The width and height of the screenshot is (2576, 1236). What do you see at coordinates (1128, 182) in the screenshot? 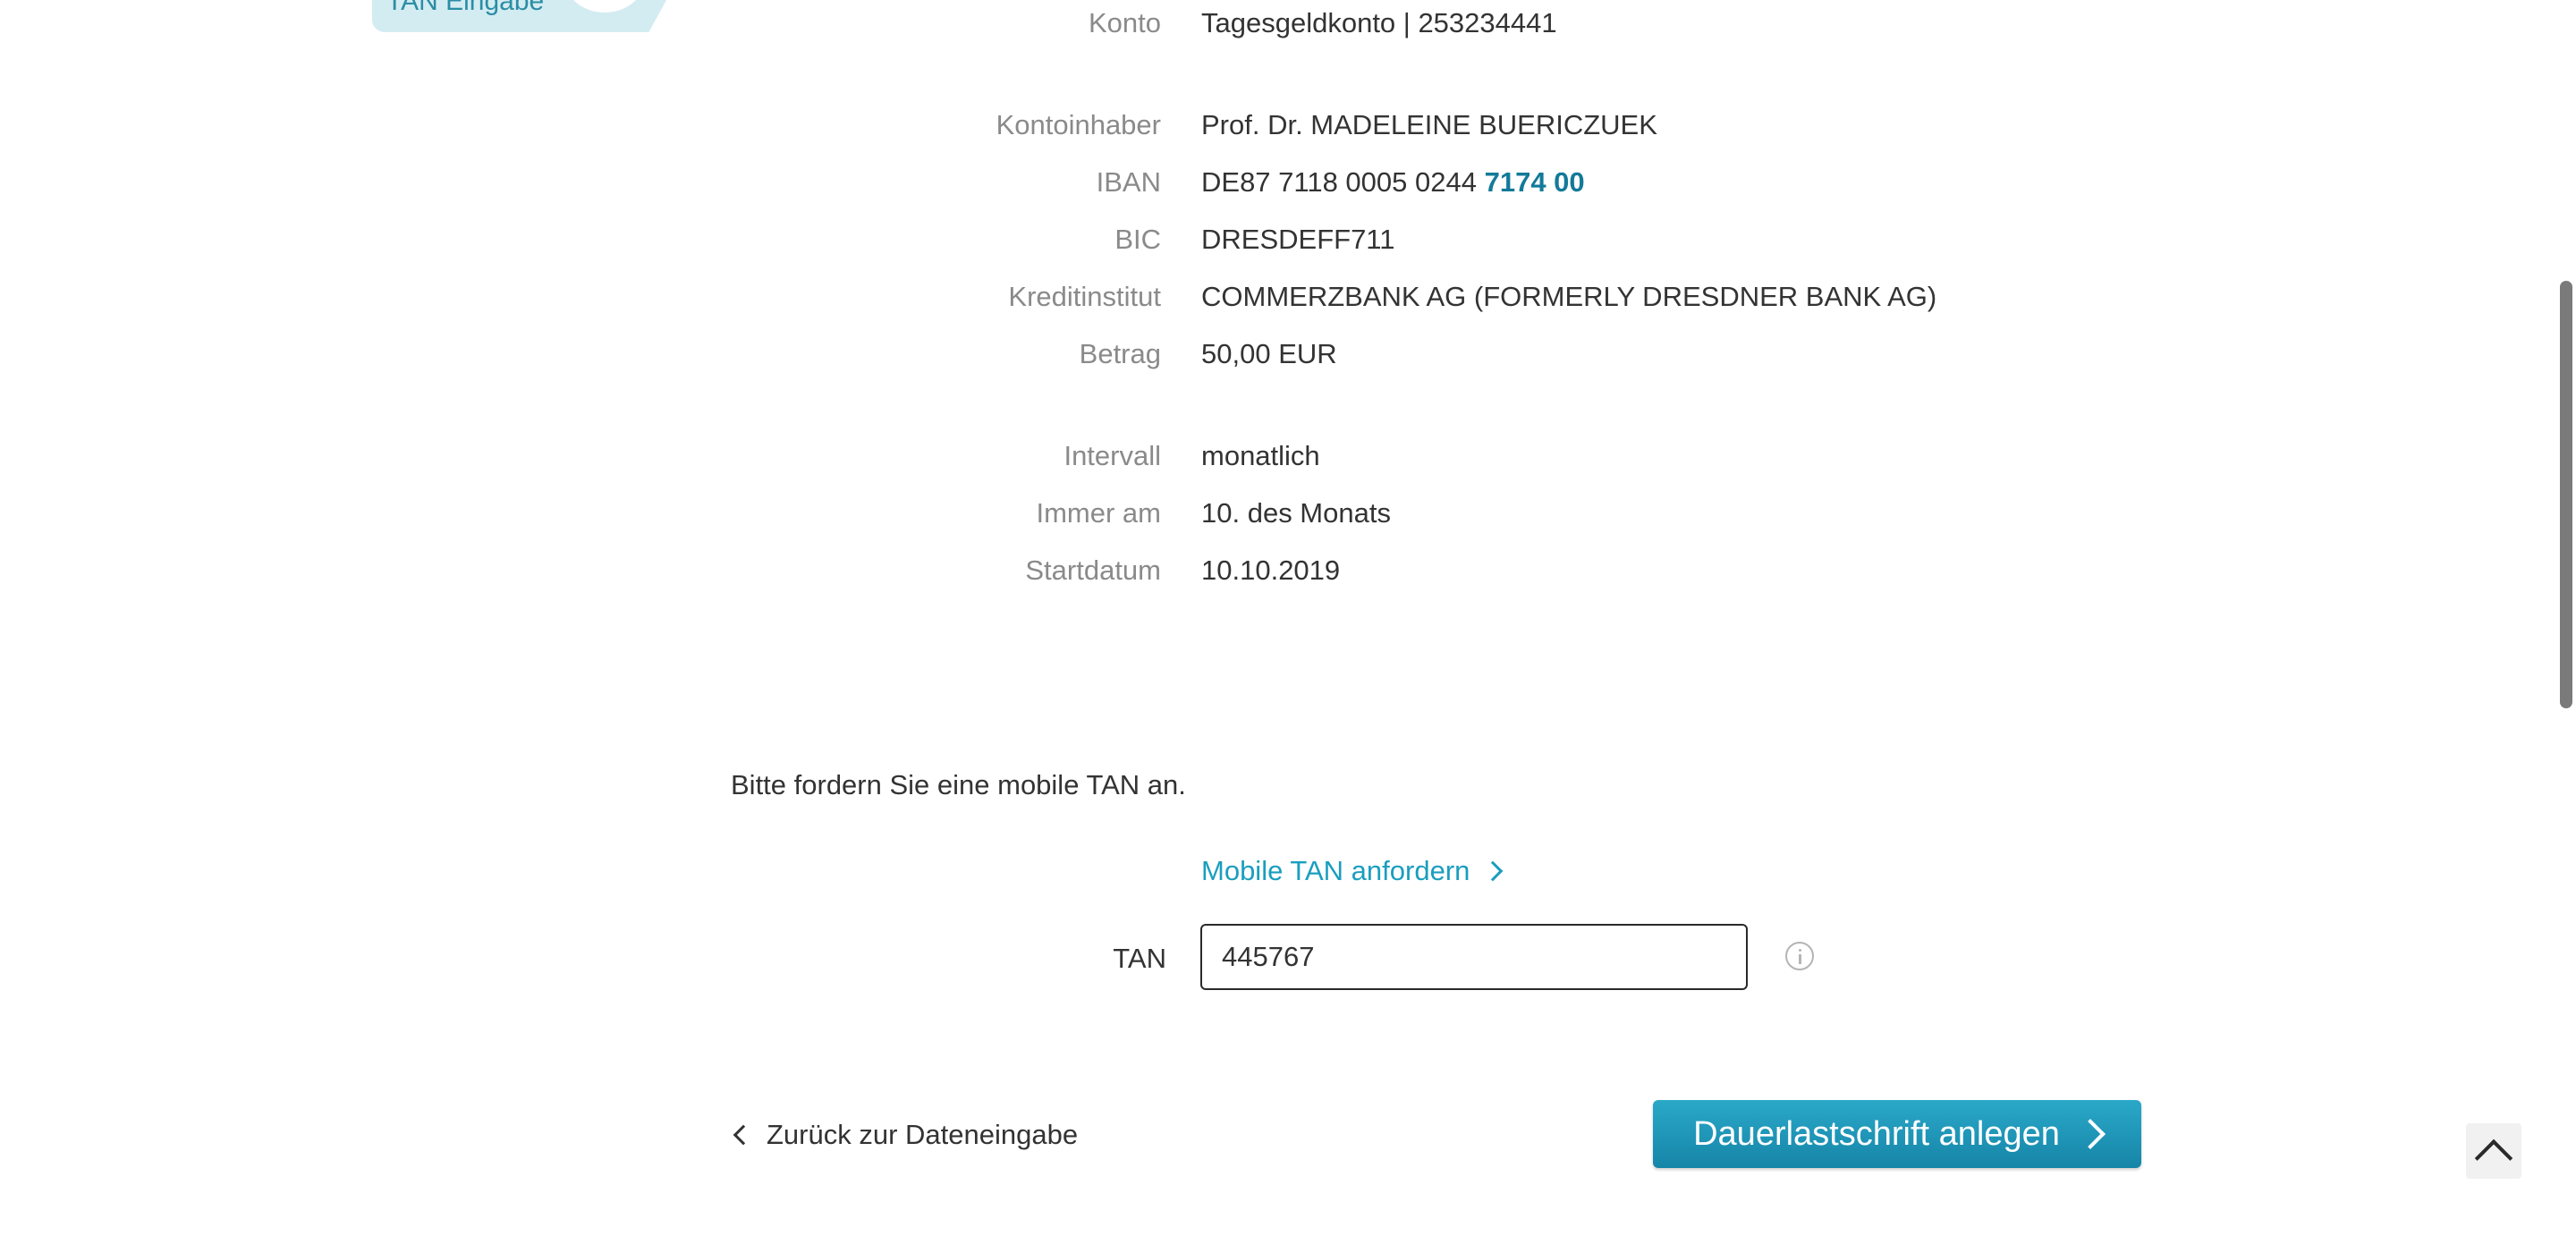
I see `summary-label: IBAN` at bounding box center [1128, 182].